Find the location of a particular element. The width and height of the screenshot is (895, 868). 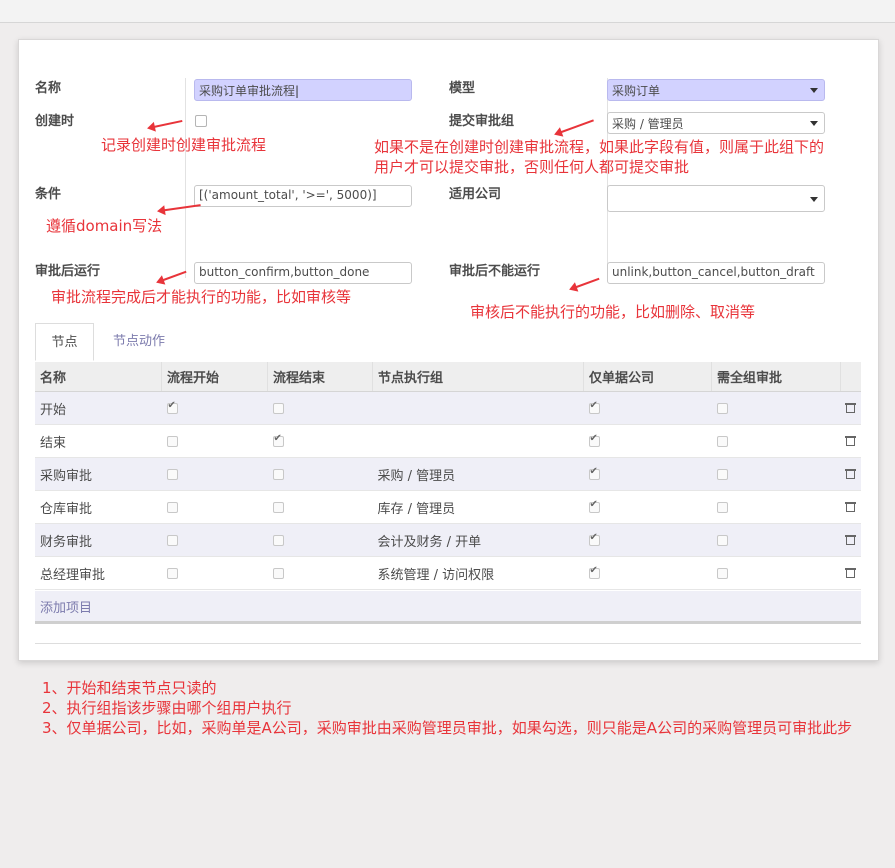

cannot-run-label: 审批后不能运行 is located at coordinates (495, 271).